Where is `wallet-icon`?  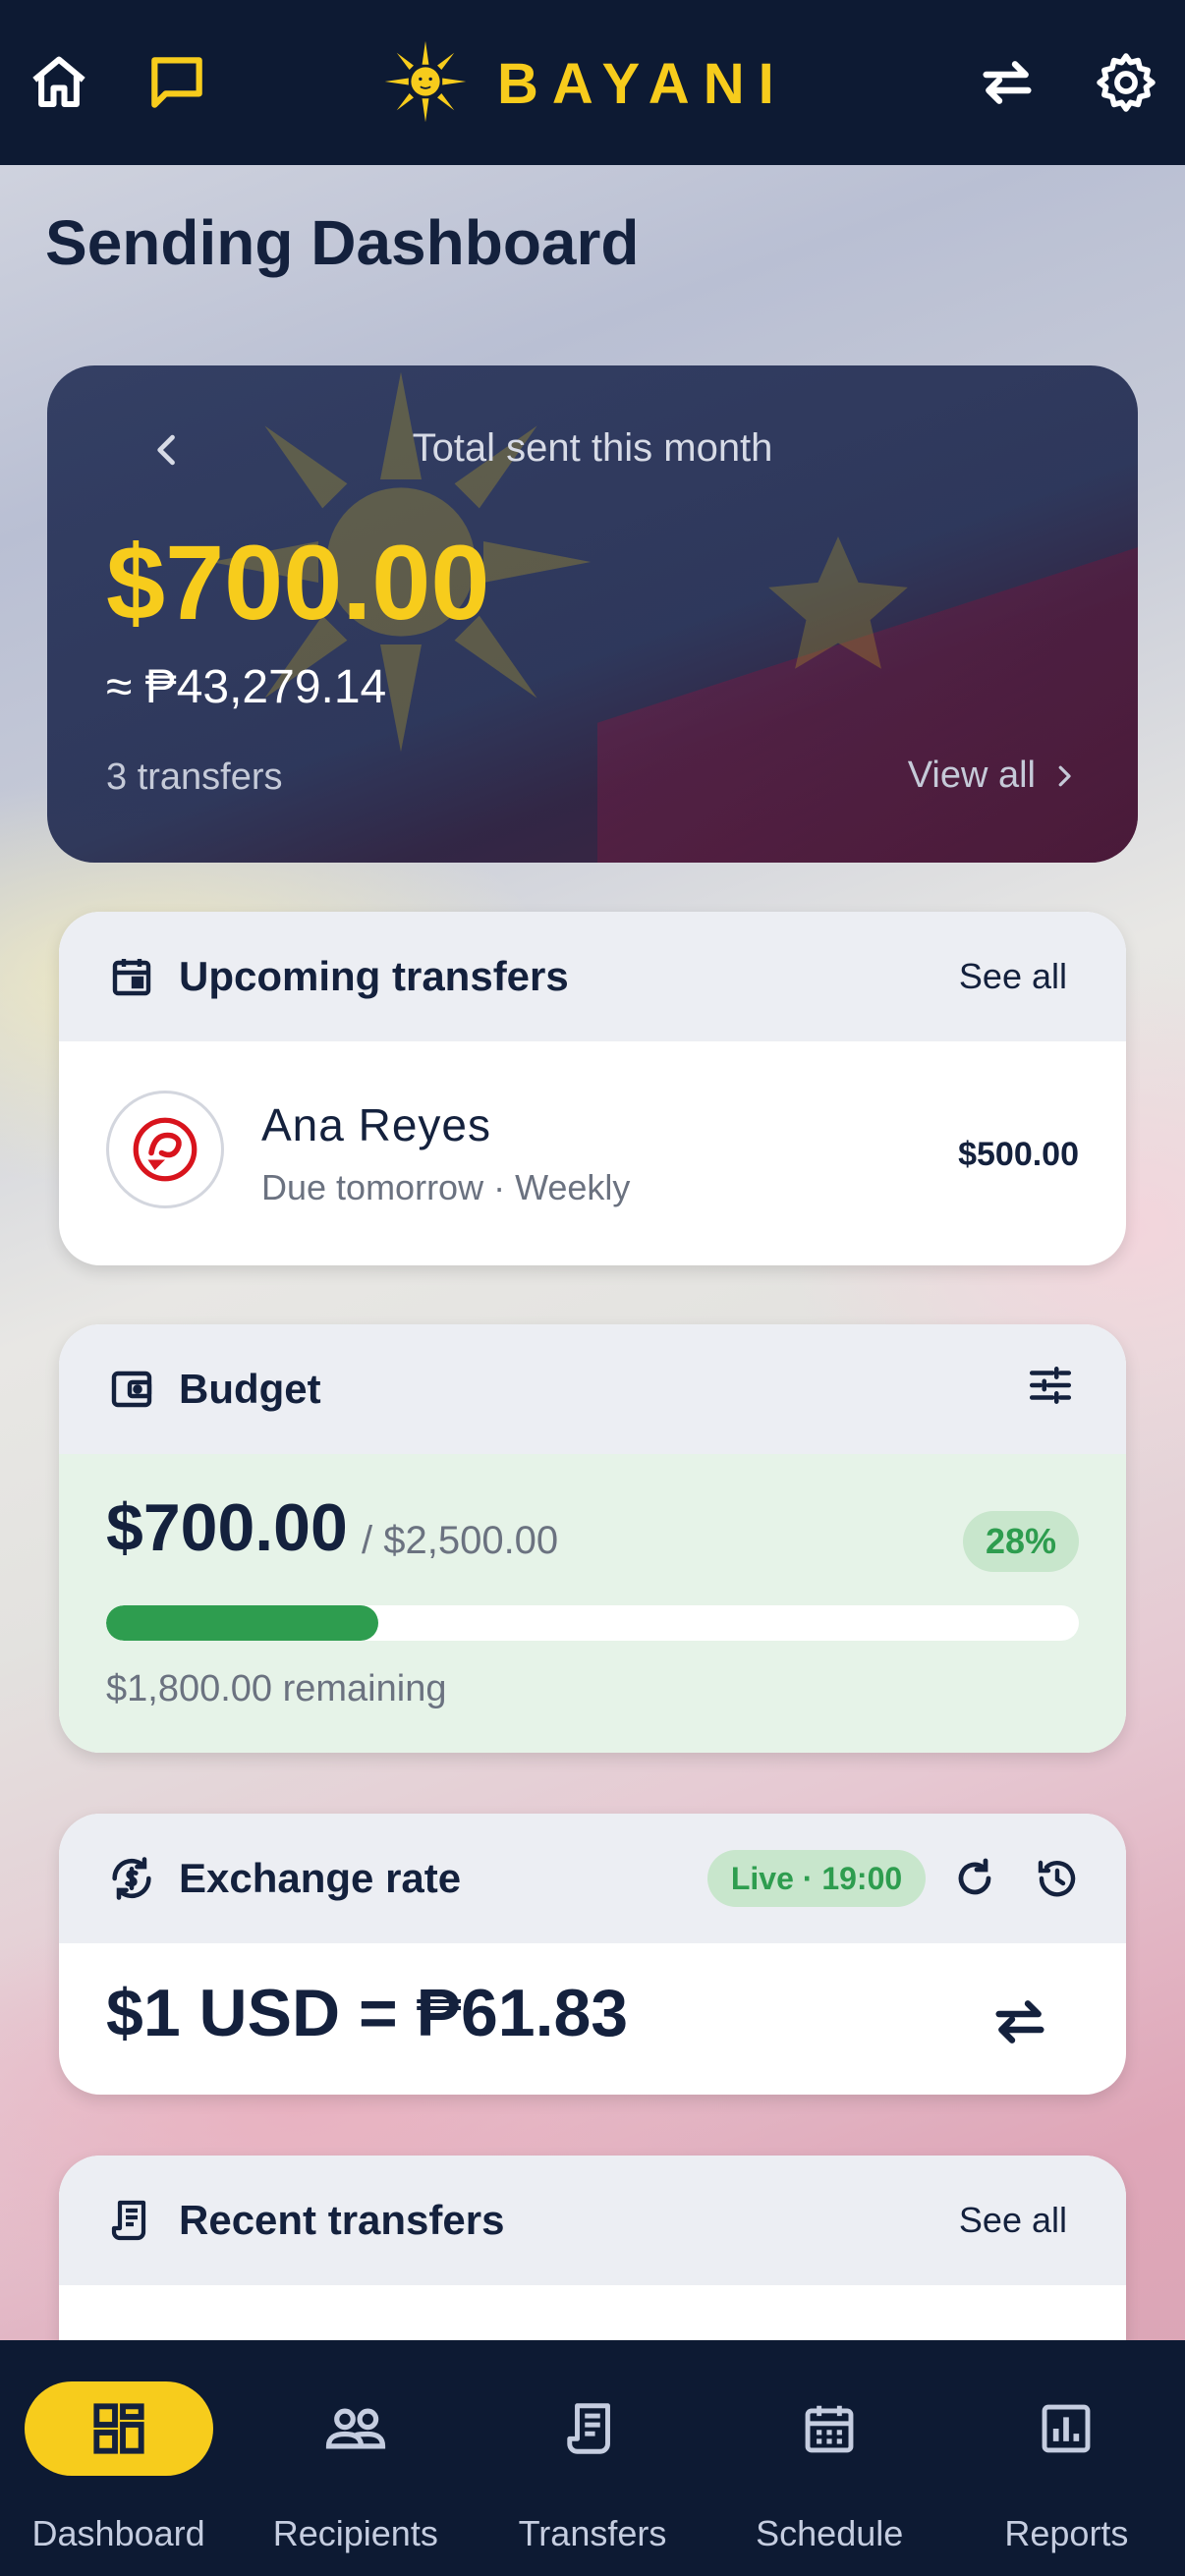
wallet-icon is located at coordinates (132, 1389).